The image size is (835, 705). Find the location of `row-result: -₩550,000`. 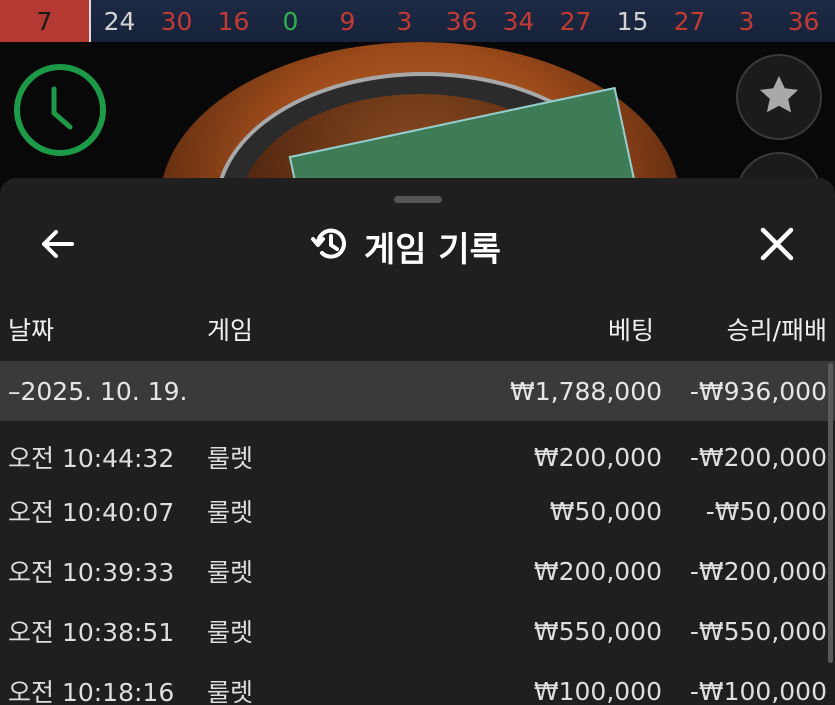

row-result: -₩550,000 is located at coordinates (758, 631).